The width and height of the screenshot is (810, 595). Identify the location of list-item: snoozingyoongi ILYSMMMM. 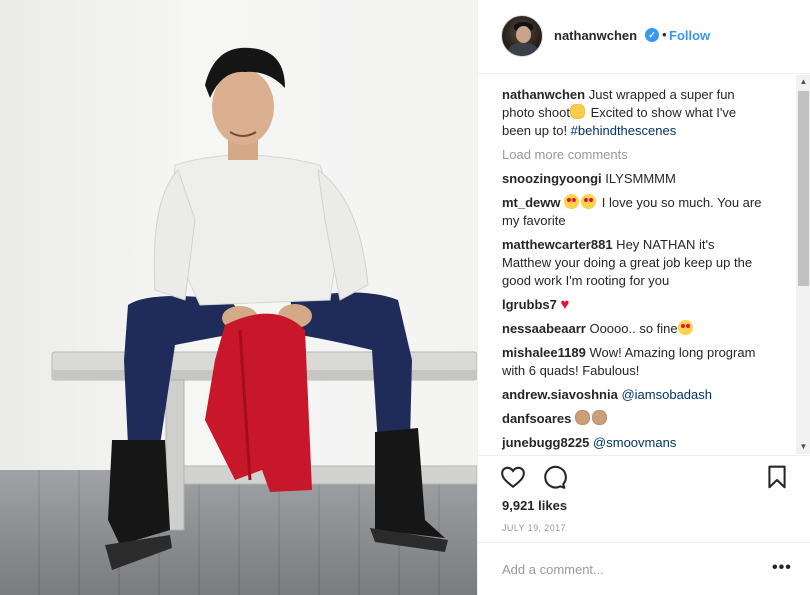
(589, 178).